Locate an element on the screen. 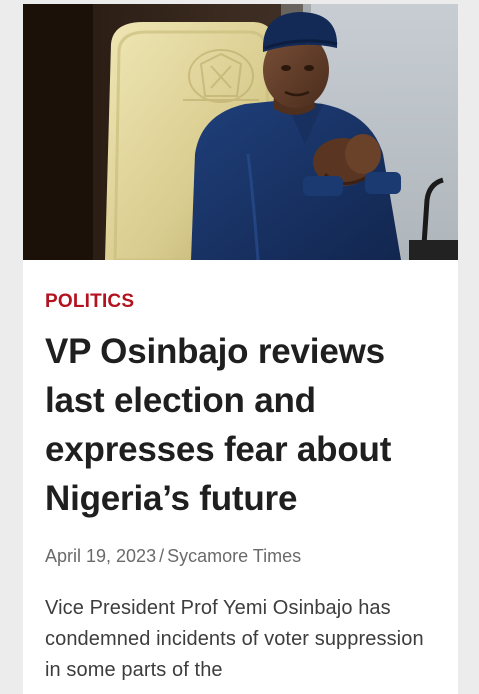  article-meta: April 19, 2023/Sycamore Times is located at coordinates (240, 556).